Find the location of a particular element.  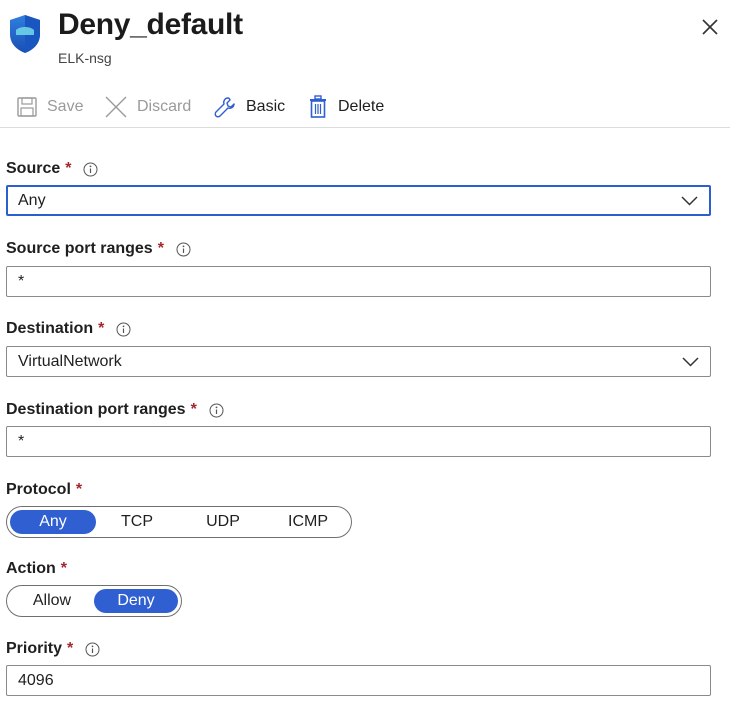

protocol-option-any: Any is located at coordinates (53, 522).